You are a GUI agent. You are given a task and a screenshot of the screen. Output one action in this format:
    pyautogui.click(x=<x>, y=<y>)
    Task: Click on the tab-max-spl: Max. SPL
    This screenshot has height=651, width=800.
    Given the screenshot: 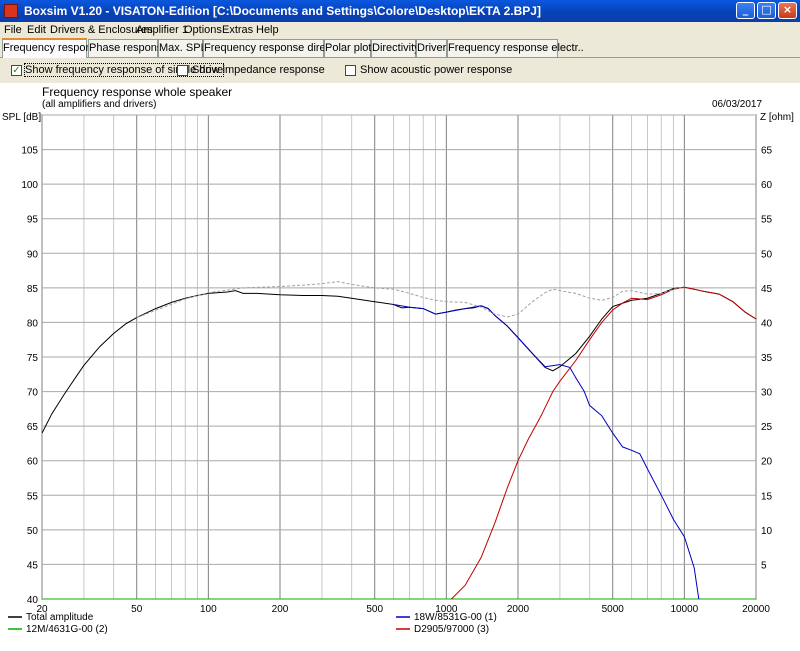 What is the action you would take?
    pyautogui.click(x=182, y=48)
    